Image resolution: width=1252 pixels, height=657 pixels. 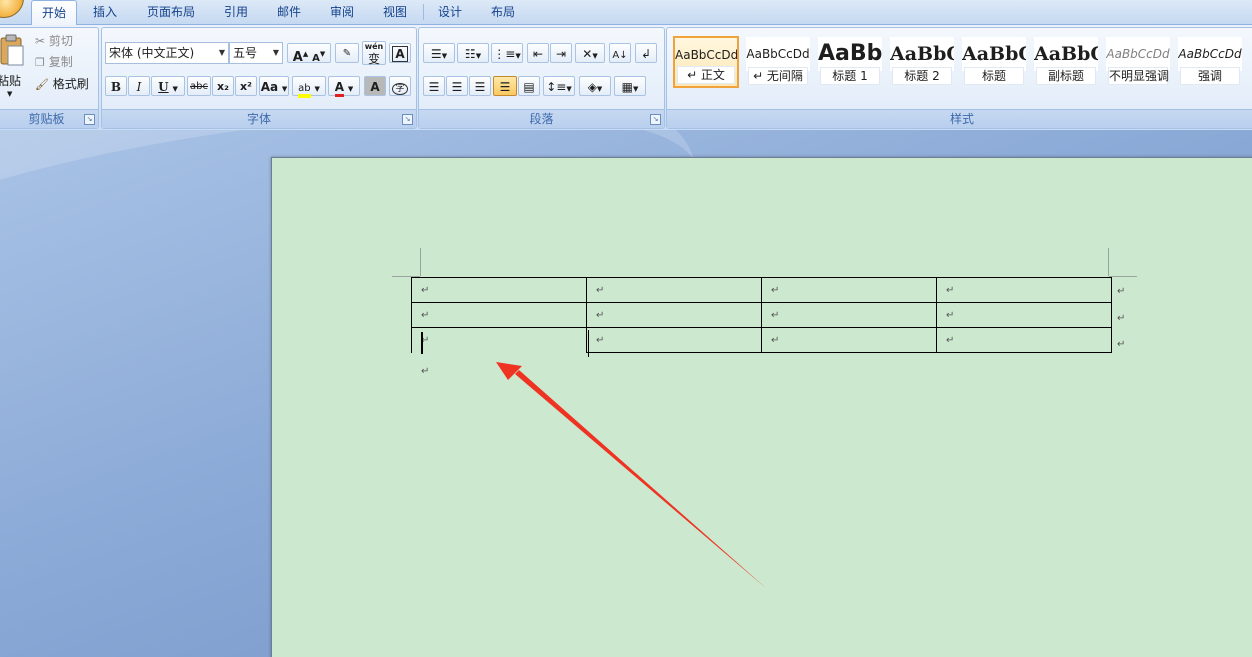 What do you see at coordinates (168, 86) in the screenshot?
I see `underline-button: U ▼` at bounding box center [168, 86].